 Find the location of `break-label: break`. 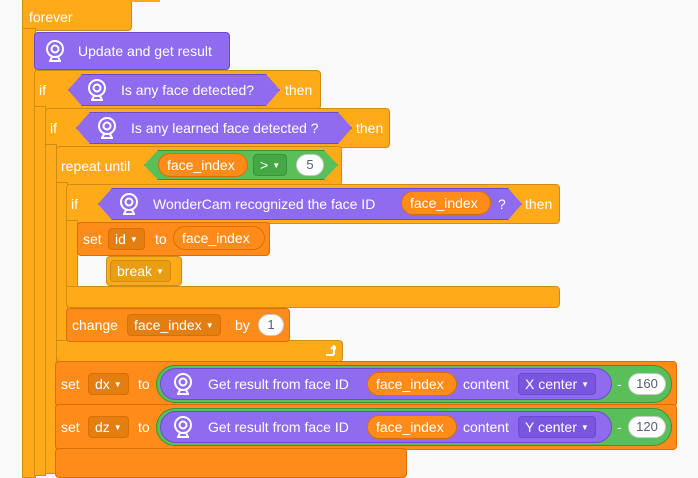

break-label: break is located at coordinates (135, 271).